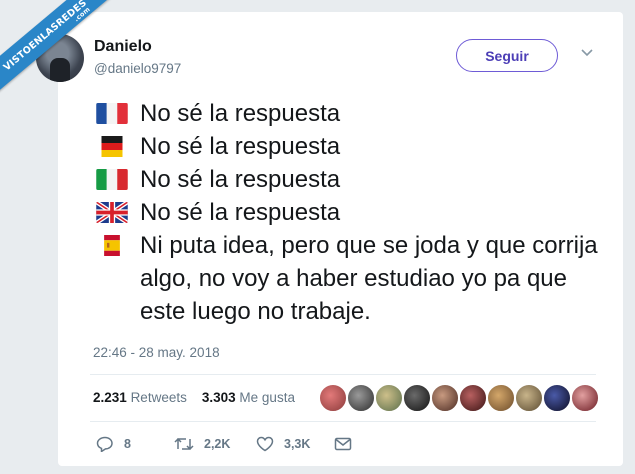  I want to click on retweets-count: 2.231, so click(110, 397).